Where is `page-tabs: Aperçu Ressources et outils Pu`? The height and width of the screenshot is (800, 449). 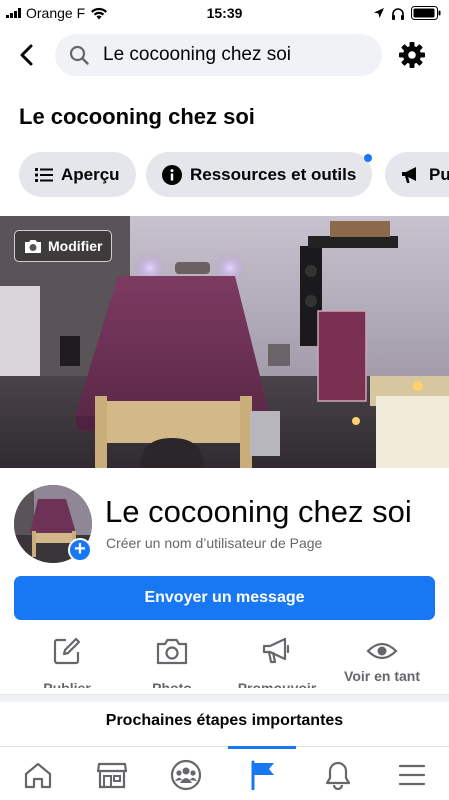
page-tabs: Aperçu Ressources et outils Pu is located at coordinates (234, 175).